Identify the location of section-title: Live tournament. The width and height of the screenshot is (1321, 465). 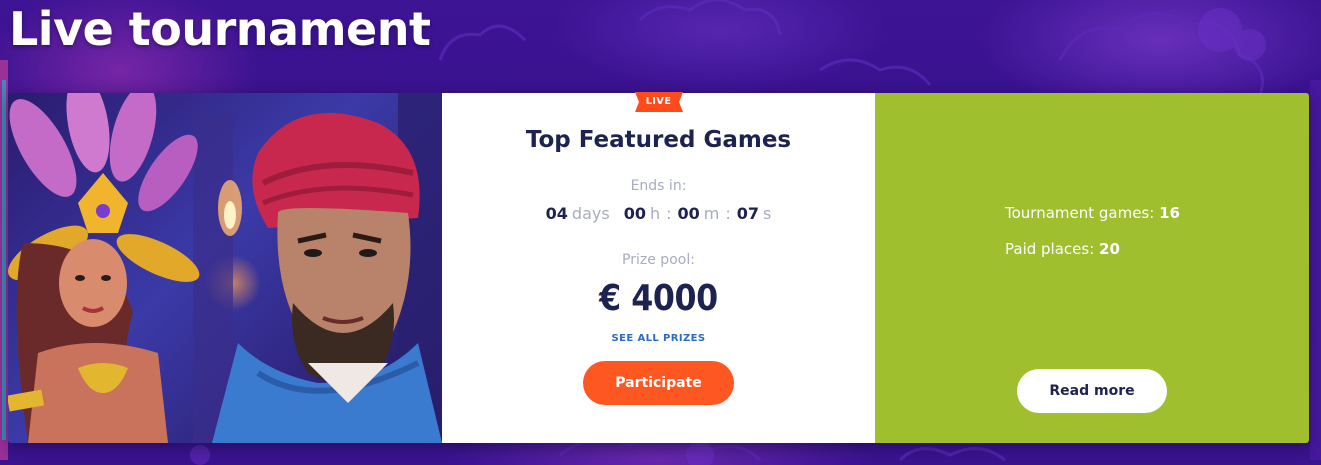
(220, 29).